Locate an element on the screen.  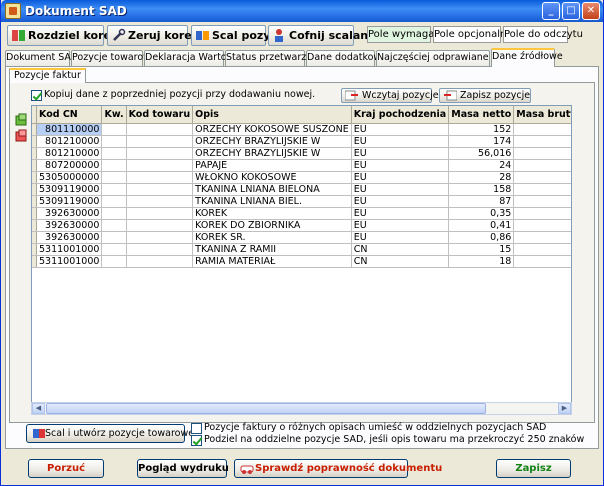
col-kw: Kw. is located at coordinates (114, 115).